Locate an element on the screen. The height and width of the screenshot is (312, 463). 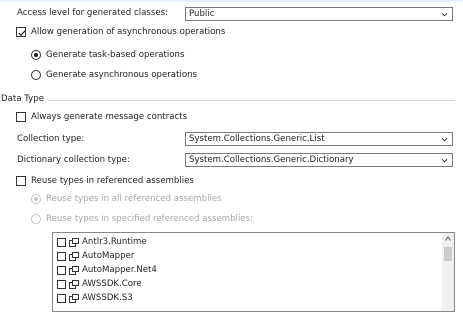
list-item: AutoMapper.Net4 is located at coordinates (107, 270).